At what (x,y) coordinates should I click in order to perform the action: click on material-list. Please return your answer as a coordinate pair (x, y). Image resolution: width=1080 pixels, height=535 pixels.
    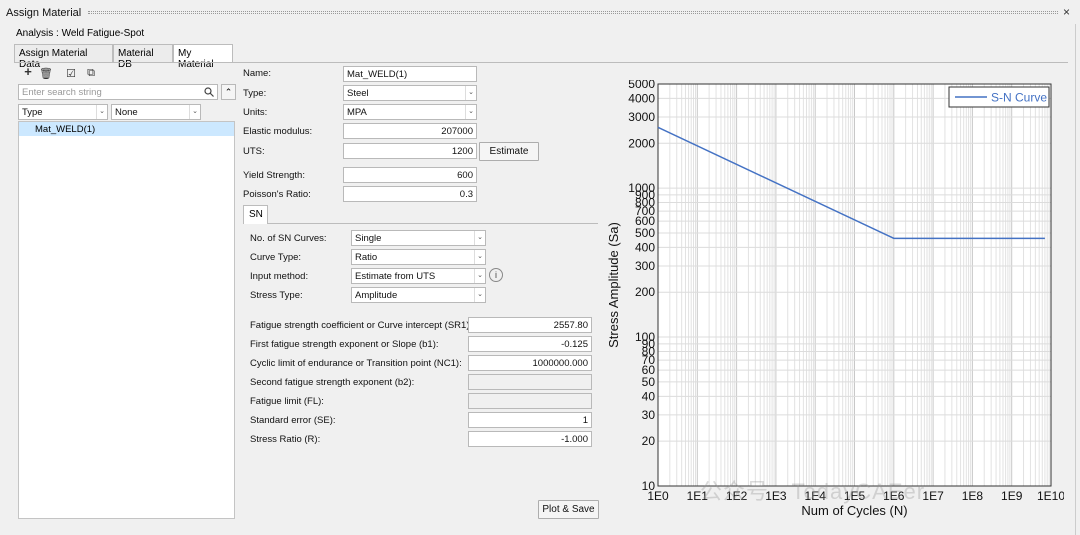
    Looking at the image, I should click on (126, 320).